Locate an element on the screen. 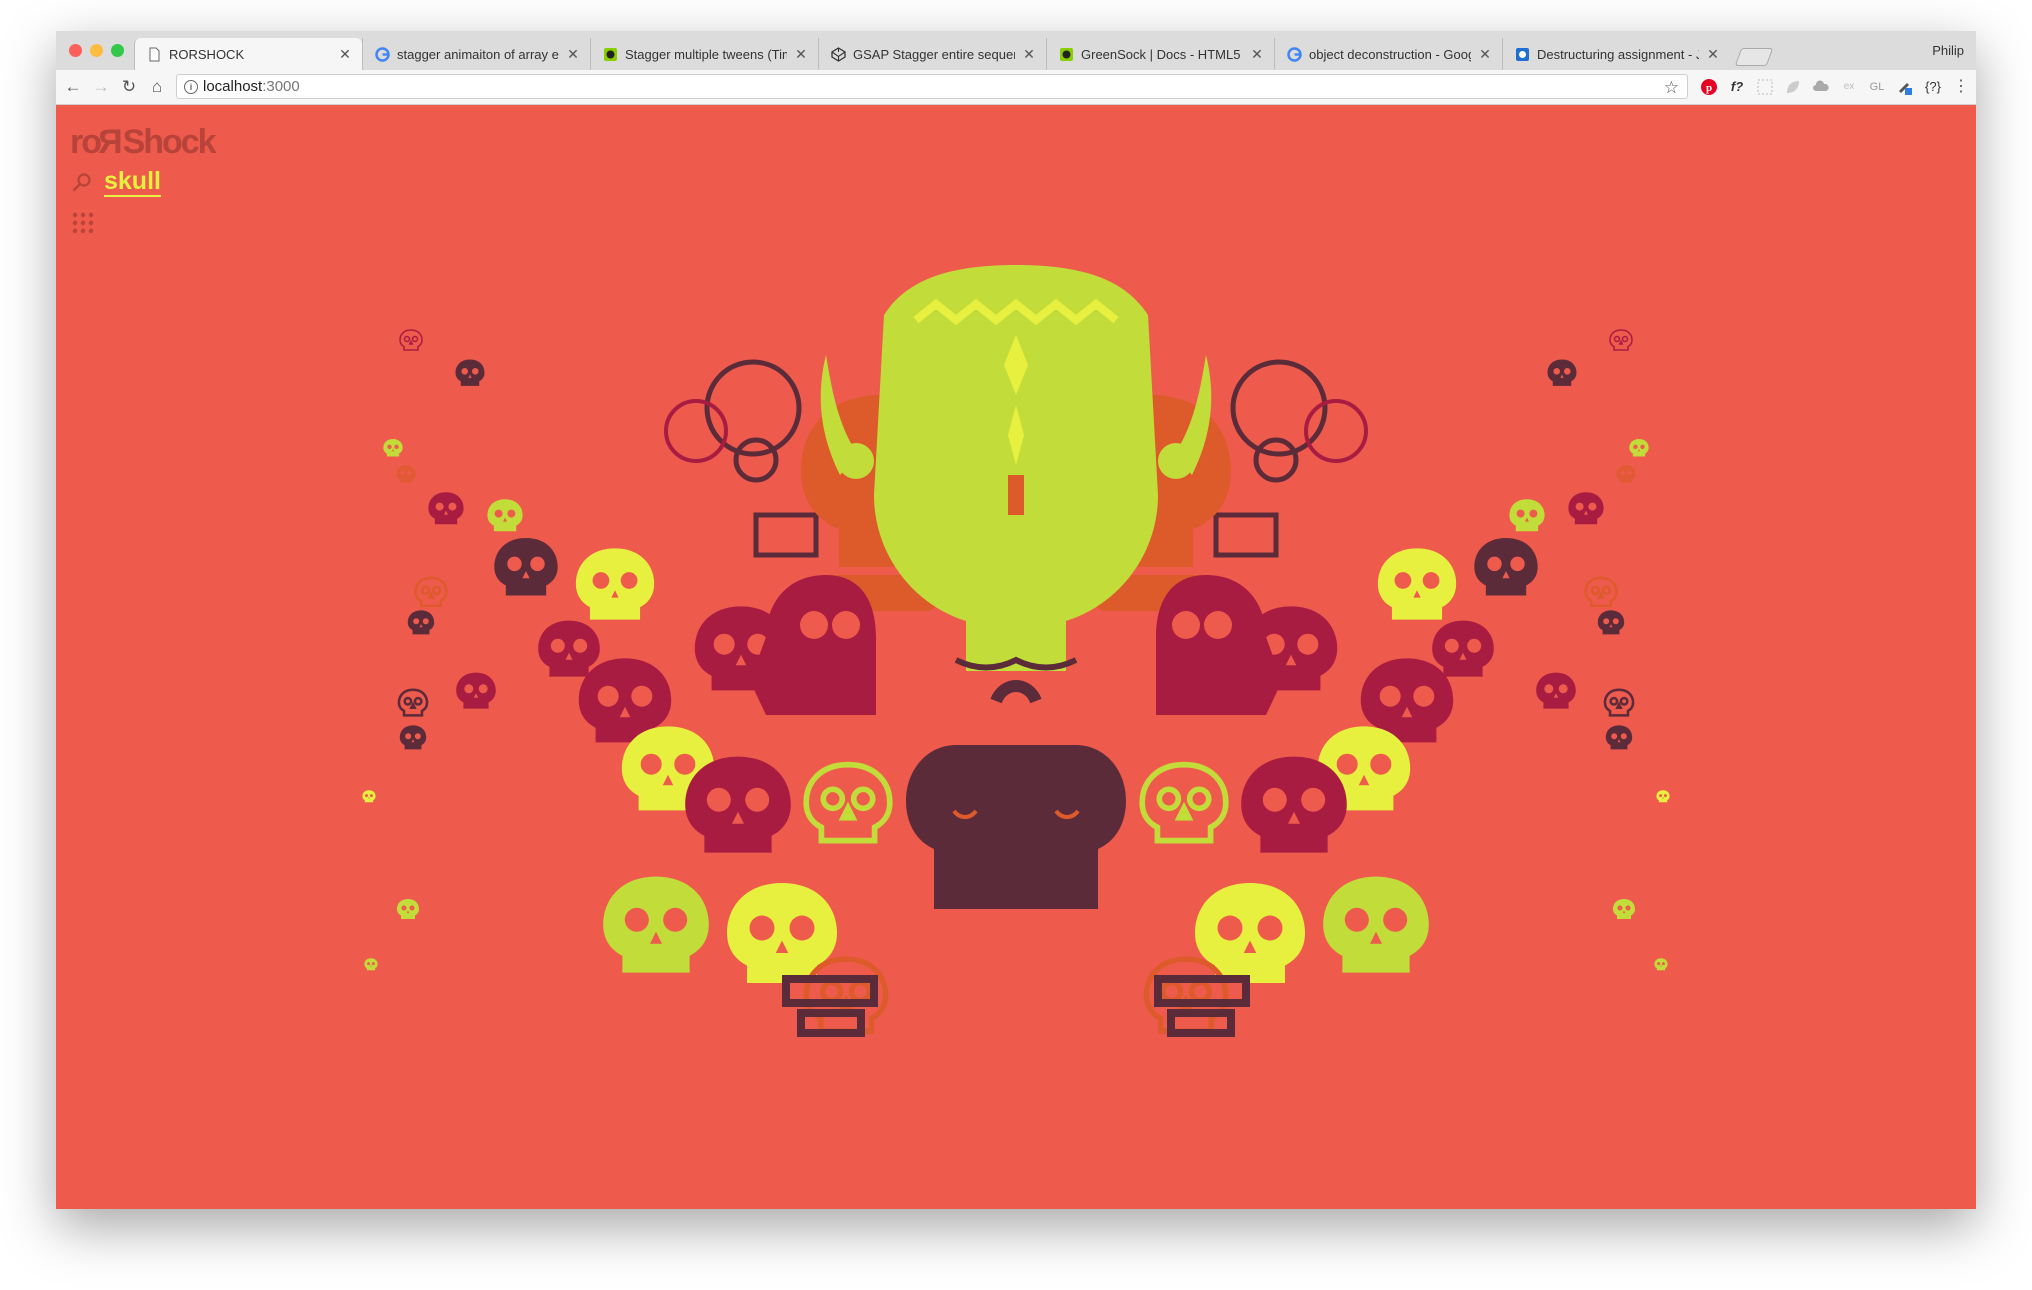 The image size is (2032, 1290). tab-greensock-docs: GreenSock | Docs - HTML5 Ani ✕ is located at coordinates (1160, 54).